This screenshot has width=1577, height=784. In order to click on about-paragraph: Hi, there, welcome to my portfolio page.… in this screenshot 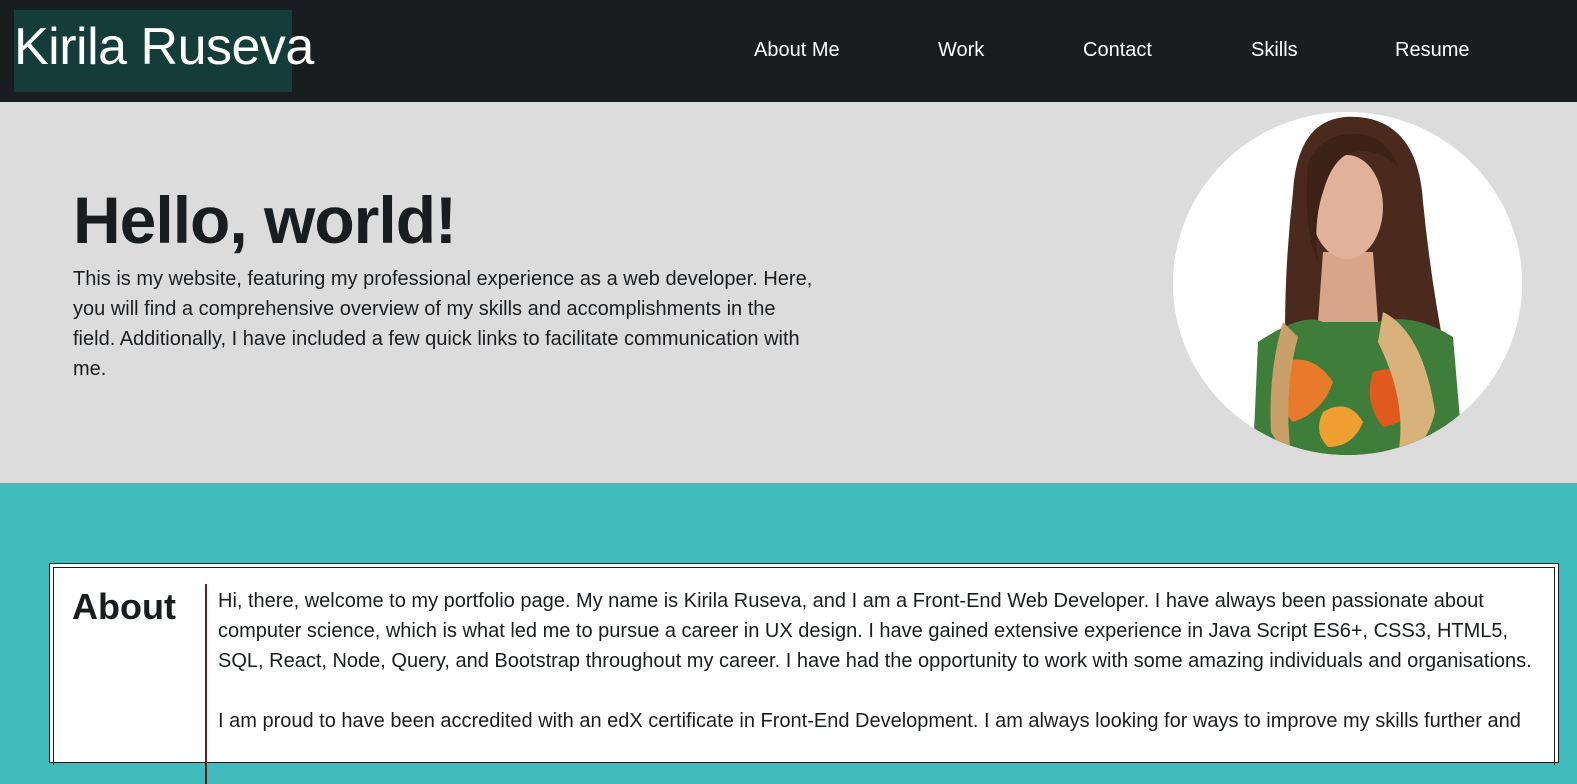, I will do `click(875, 631)`.